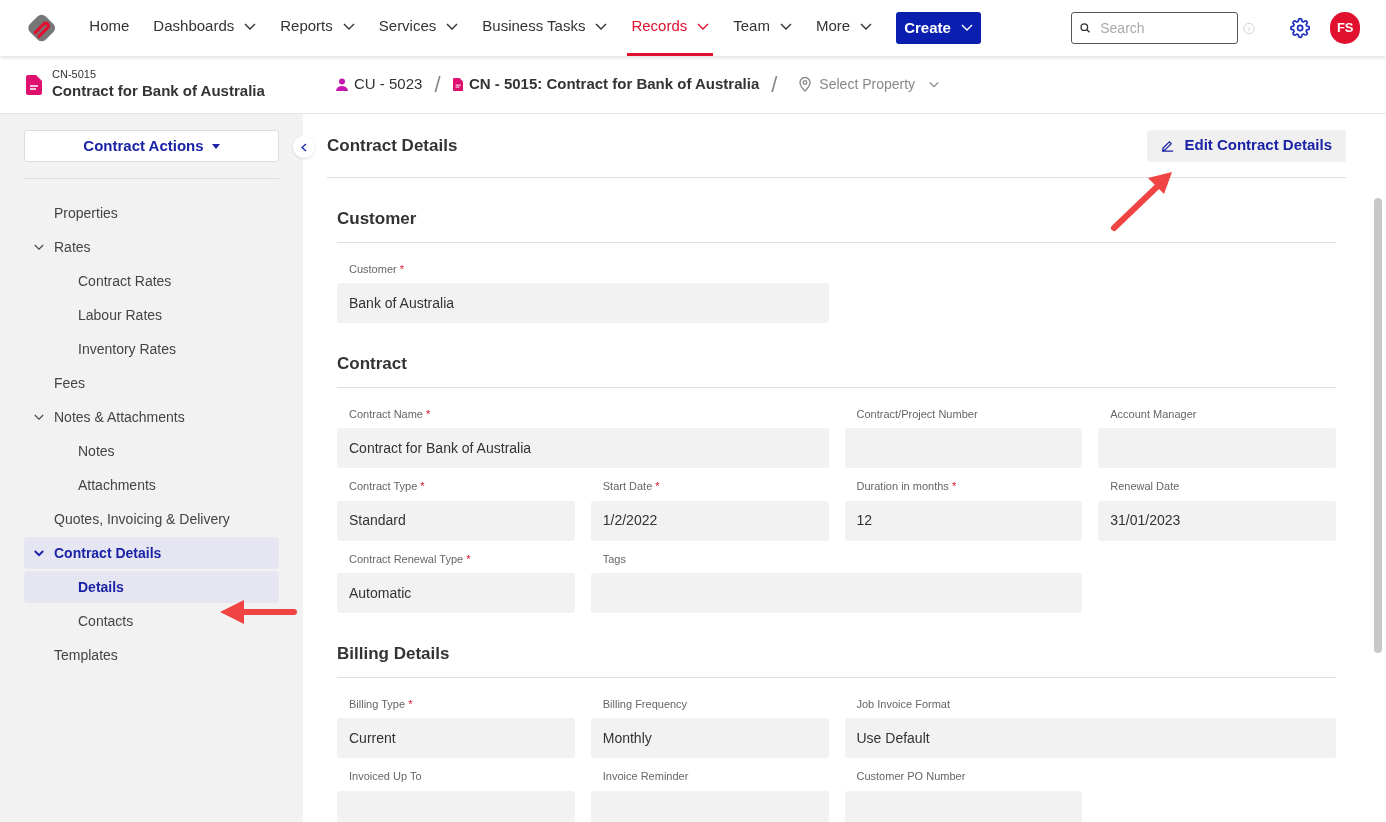 This screenshot has width=1386, height=822. Describe the element at coordinates (151, 587) in the screenshot. I see `sidebar-item: Details` at that location.